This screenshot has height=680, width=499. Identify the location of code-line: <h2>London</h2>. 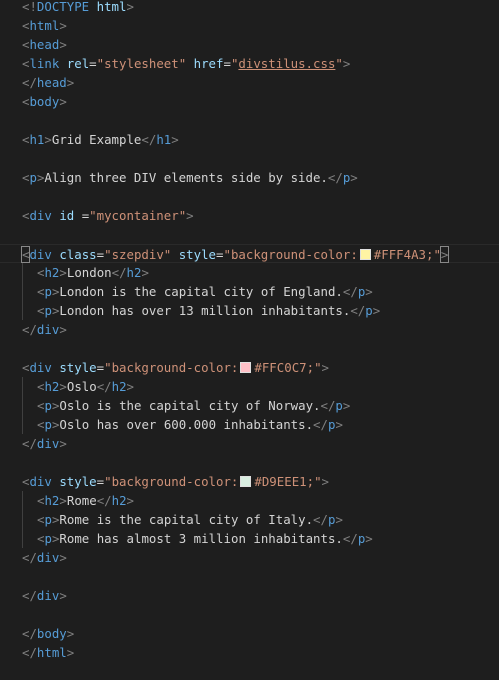
(249, 272).